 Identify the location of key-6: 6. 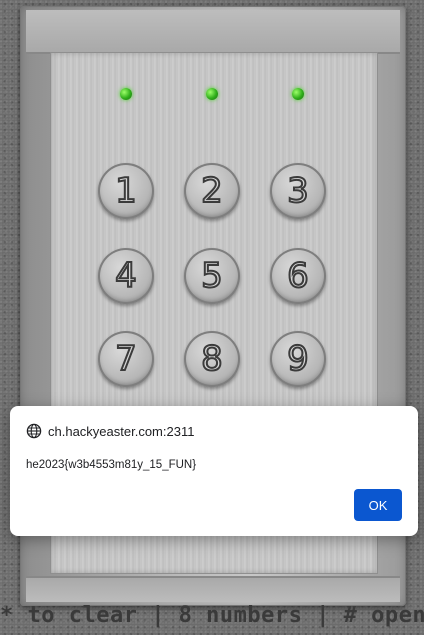
(298, 276).